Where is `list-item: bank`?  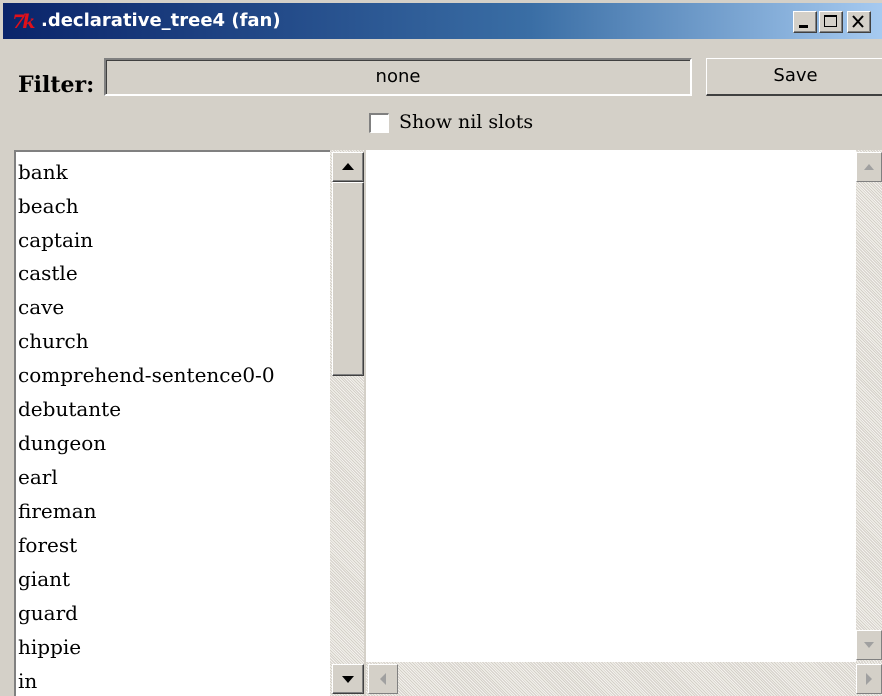
list-item: bank is located at coordinates (43, 172).